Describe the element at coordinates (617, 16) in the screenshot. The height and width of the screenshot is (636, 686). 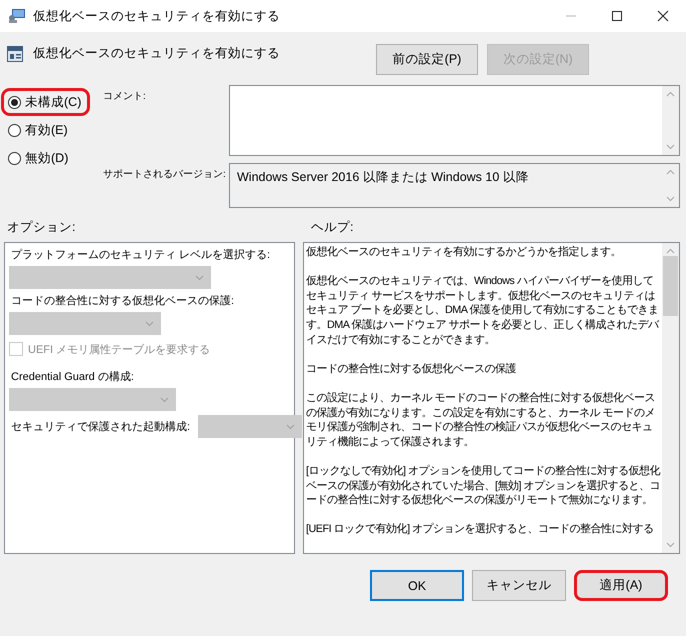
I see `maximize-icon` at that location.